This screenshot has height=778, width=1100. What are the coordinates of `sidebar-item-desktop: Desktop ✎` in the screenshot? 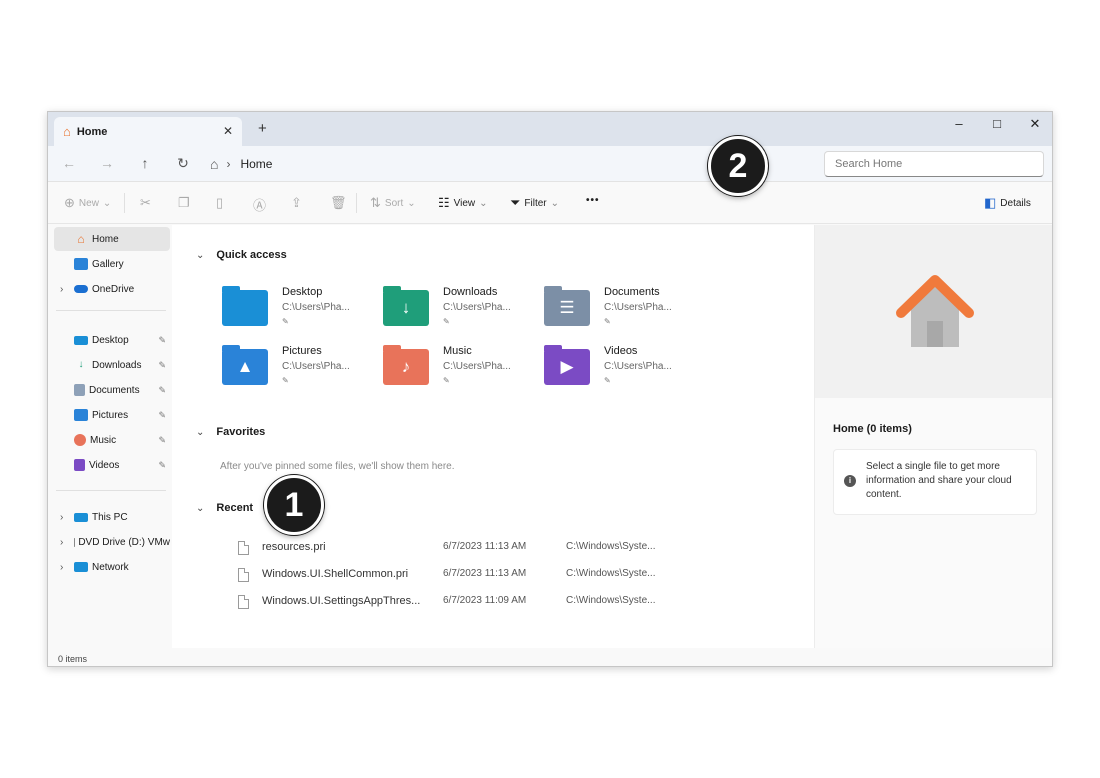 It's located at (112, 340).